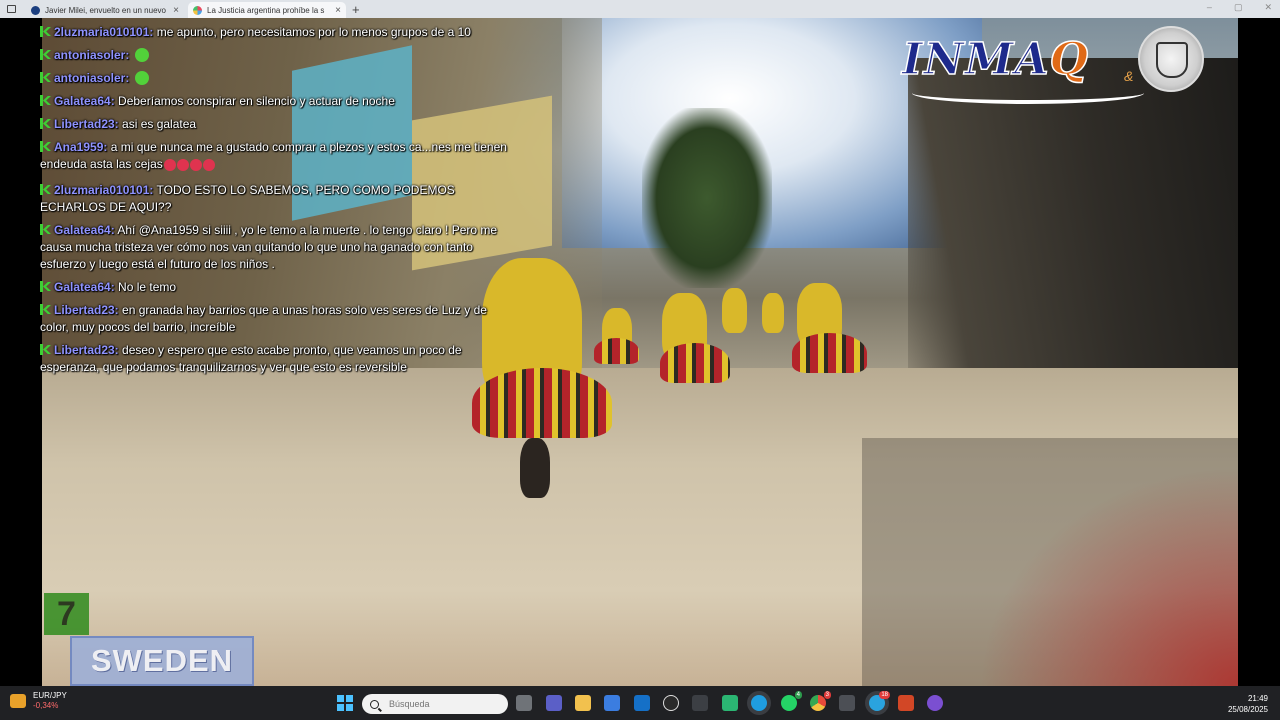  Describe the element at coordinates (159, 124) in the screenshot. I see `chat-text: asi es galatea` at that location.